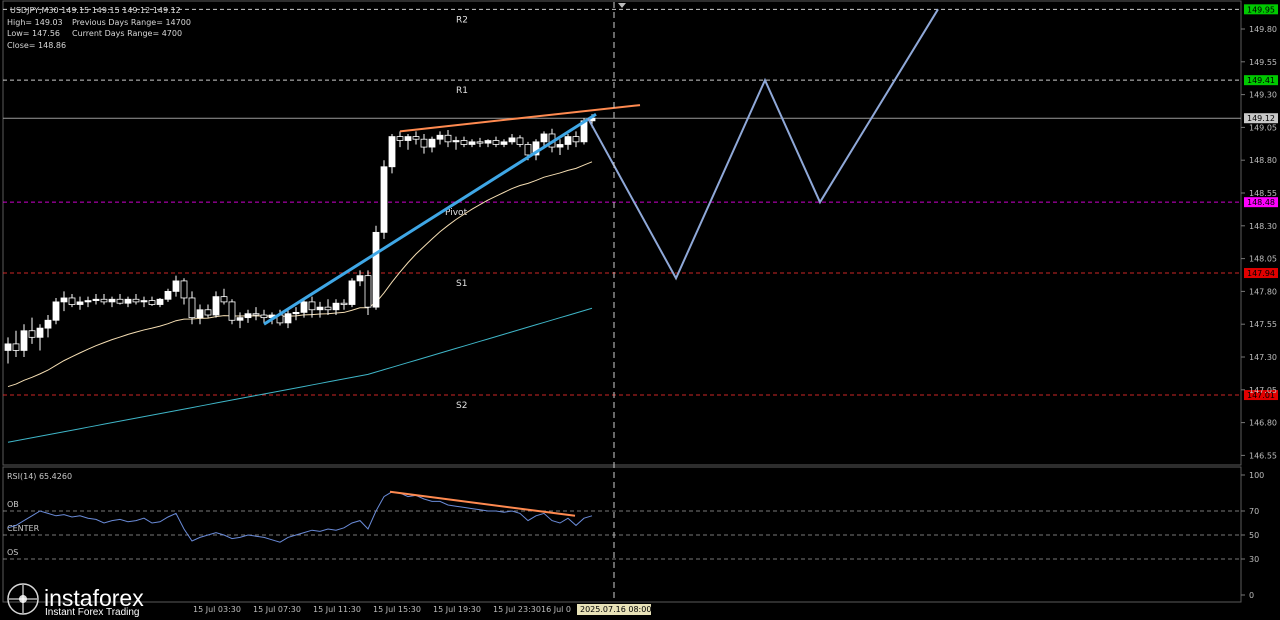 This screenshot has height=620, width=1280. What do you see at coordinates (1254, 559) in the screenshot?
I see `rsi-tick-label: 30` at bounding box center [1254, 559].